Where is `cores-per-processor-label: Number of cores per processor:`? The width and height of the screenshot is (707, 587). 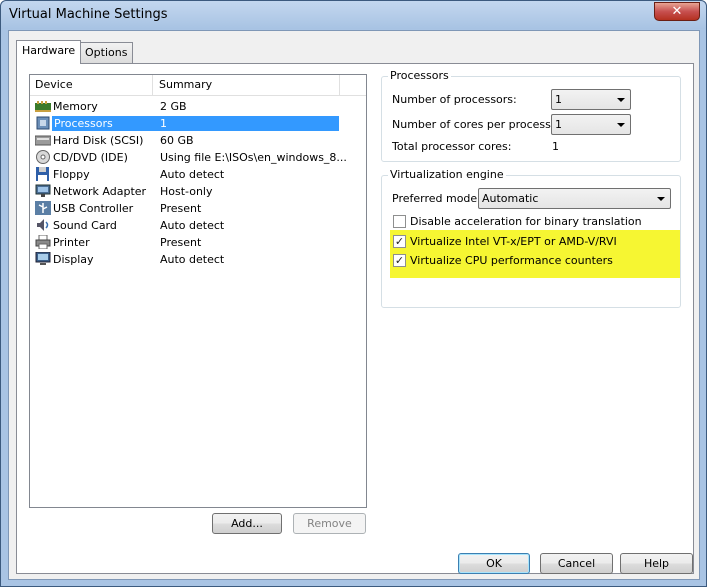
cores-per-processor-label: Number of cores per processor: is located at coordinates (479, 124).